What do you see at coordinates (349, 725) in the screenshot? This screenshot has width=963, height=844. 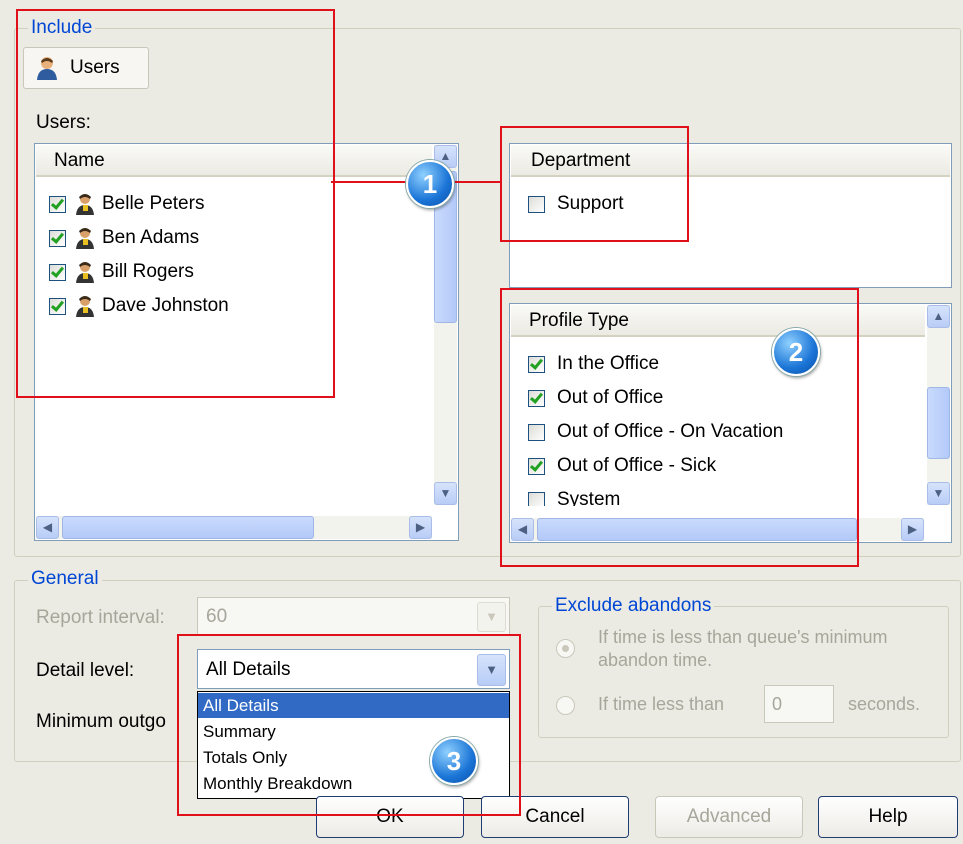 I see `callout-box-detail-level` at bounding box center [349, 725].